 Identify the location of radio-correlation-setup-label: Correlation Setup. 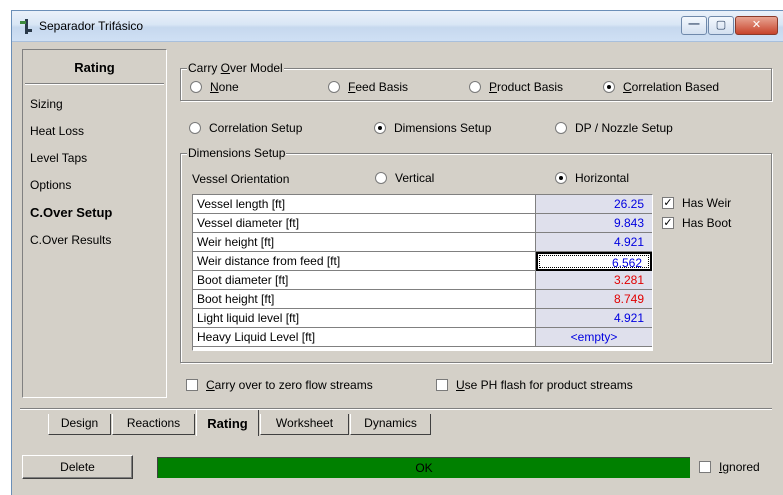
(256, 128).